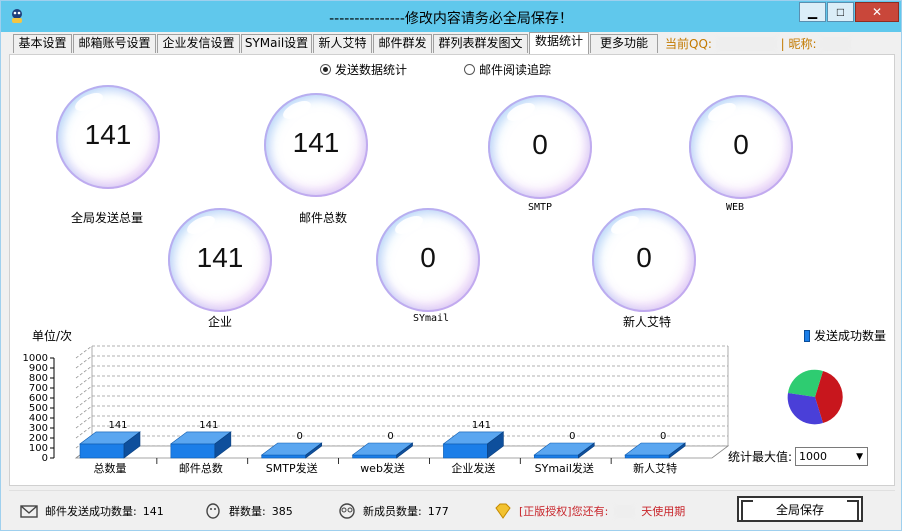 Image resolution: width=902 pixels, height=531 pixels. I want to click on member-count-label: 新成员数量:, so click(392, 511).